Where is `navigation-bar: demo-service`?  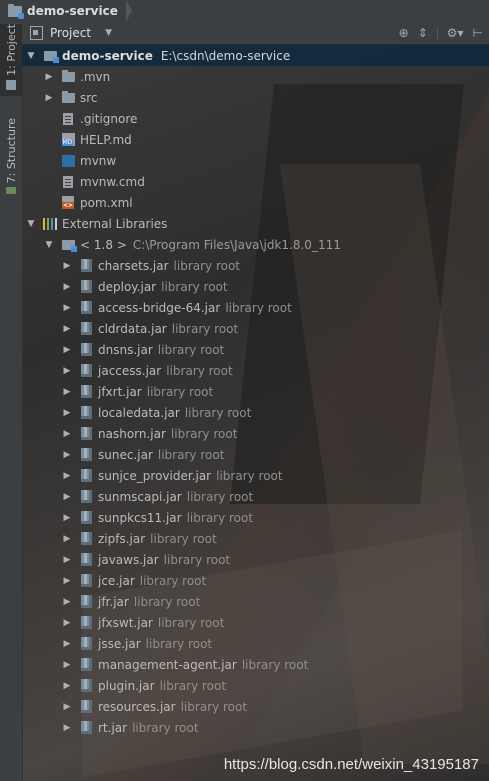
navigation-bar: demo-service is located at coordinates (244, 11).